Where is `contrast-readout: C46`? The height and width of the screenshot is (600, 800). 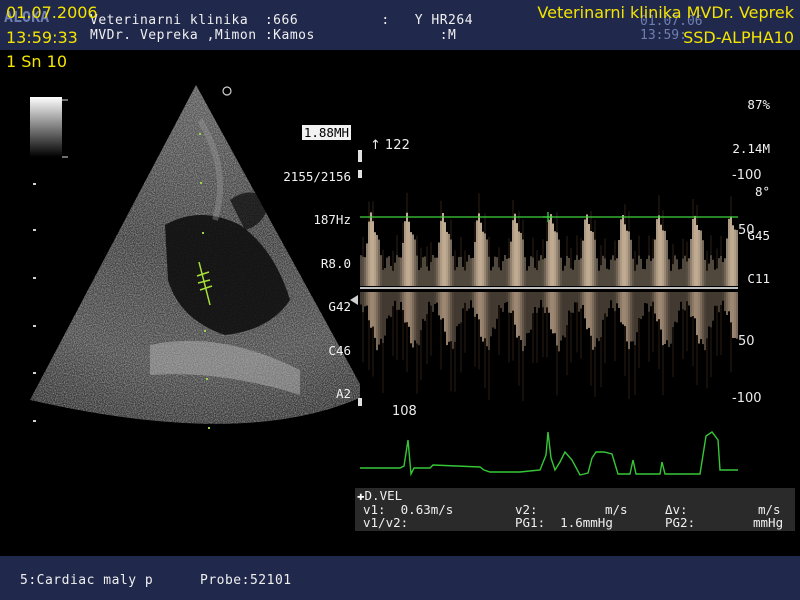 contrast-readout: C46 is located at coordinates (339, 350).